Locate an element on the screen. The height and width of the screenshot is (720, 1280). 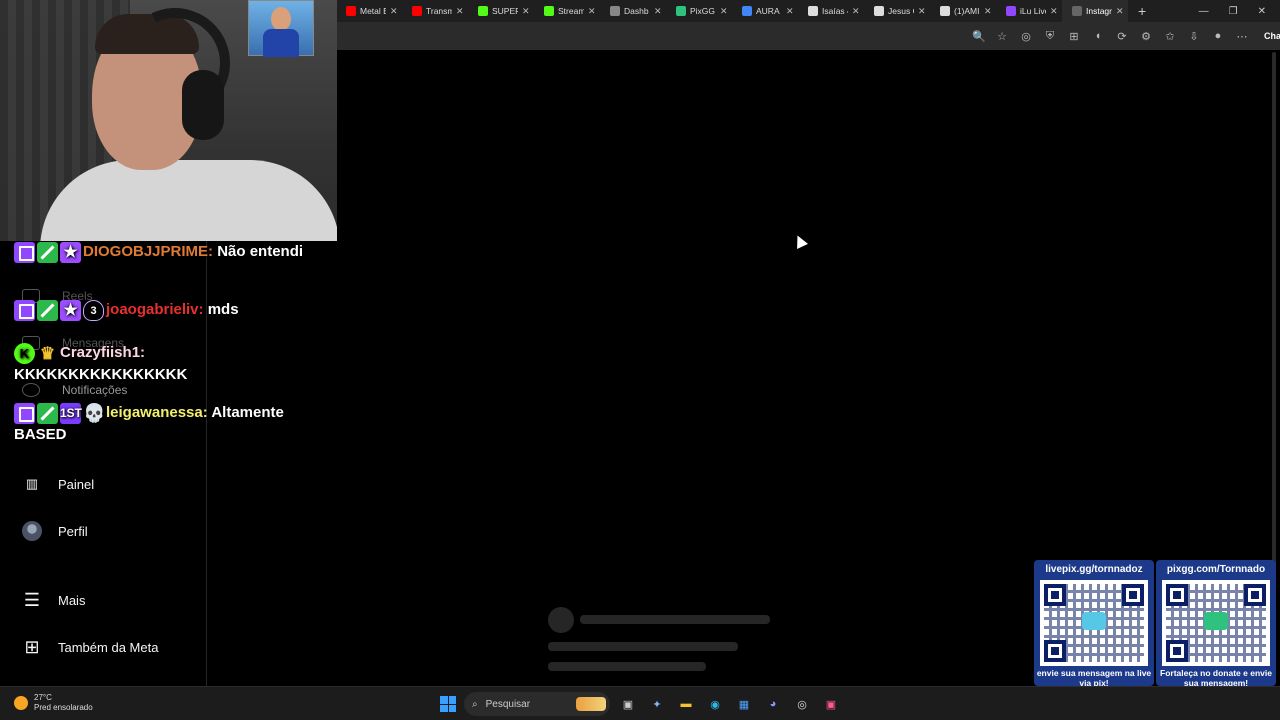
discord-icon: ◕ is located at coordinates (773, 704).